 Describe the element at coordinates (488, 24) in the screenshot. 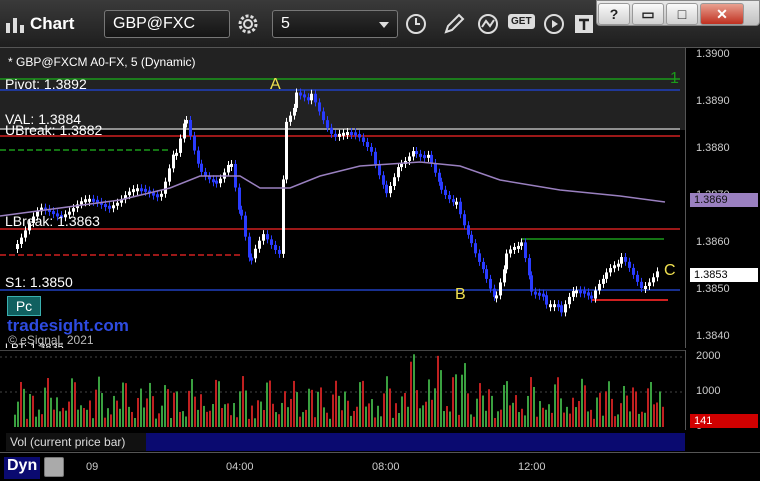

I see `studies-button` at that location.